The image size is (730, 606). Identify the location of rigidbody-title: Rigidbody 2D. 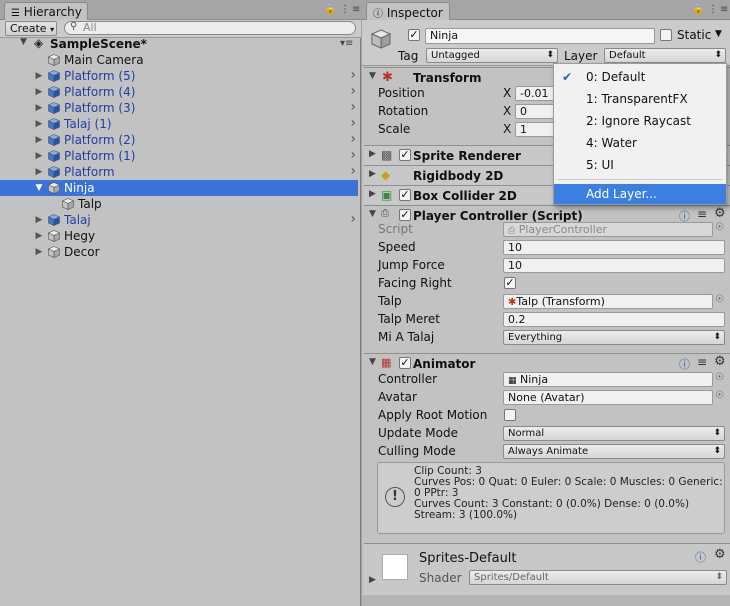
(458, 176).